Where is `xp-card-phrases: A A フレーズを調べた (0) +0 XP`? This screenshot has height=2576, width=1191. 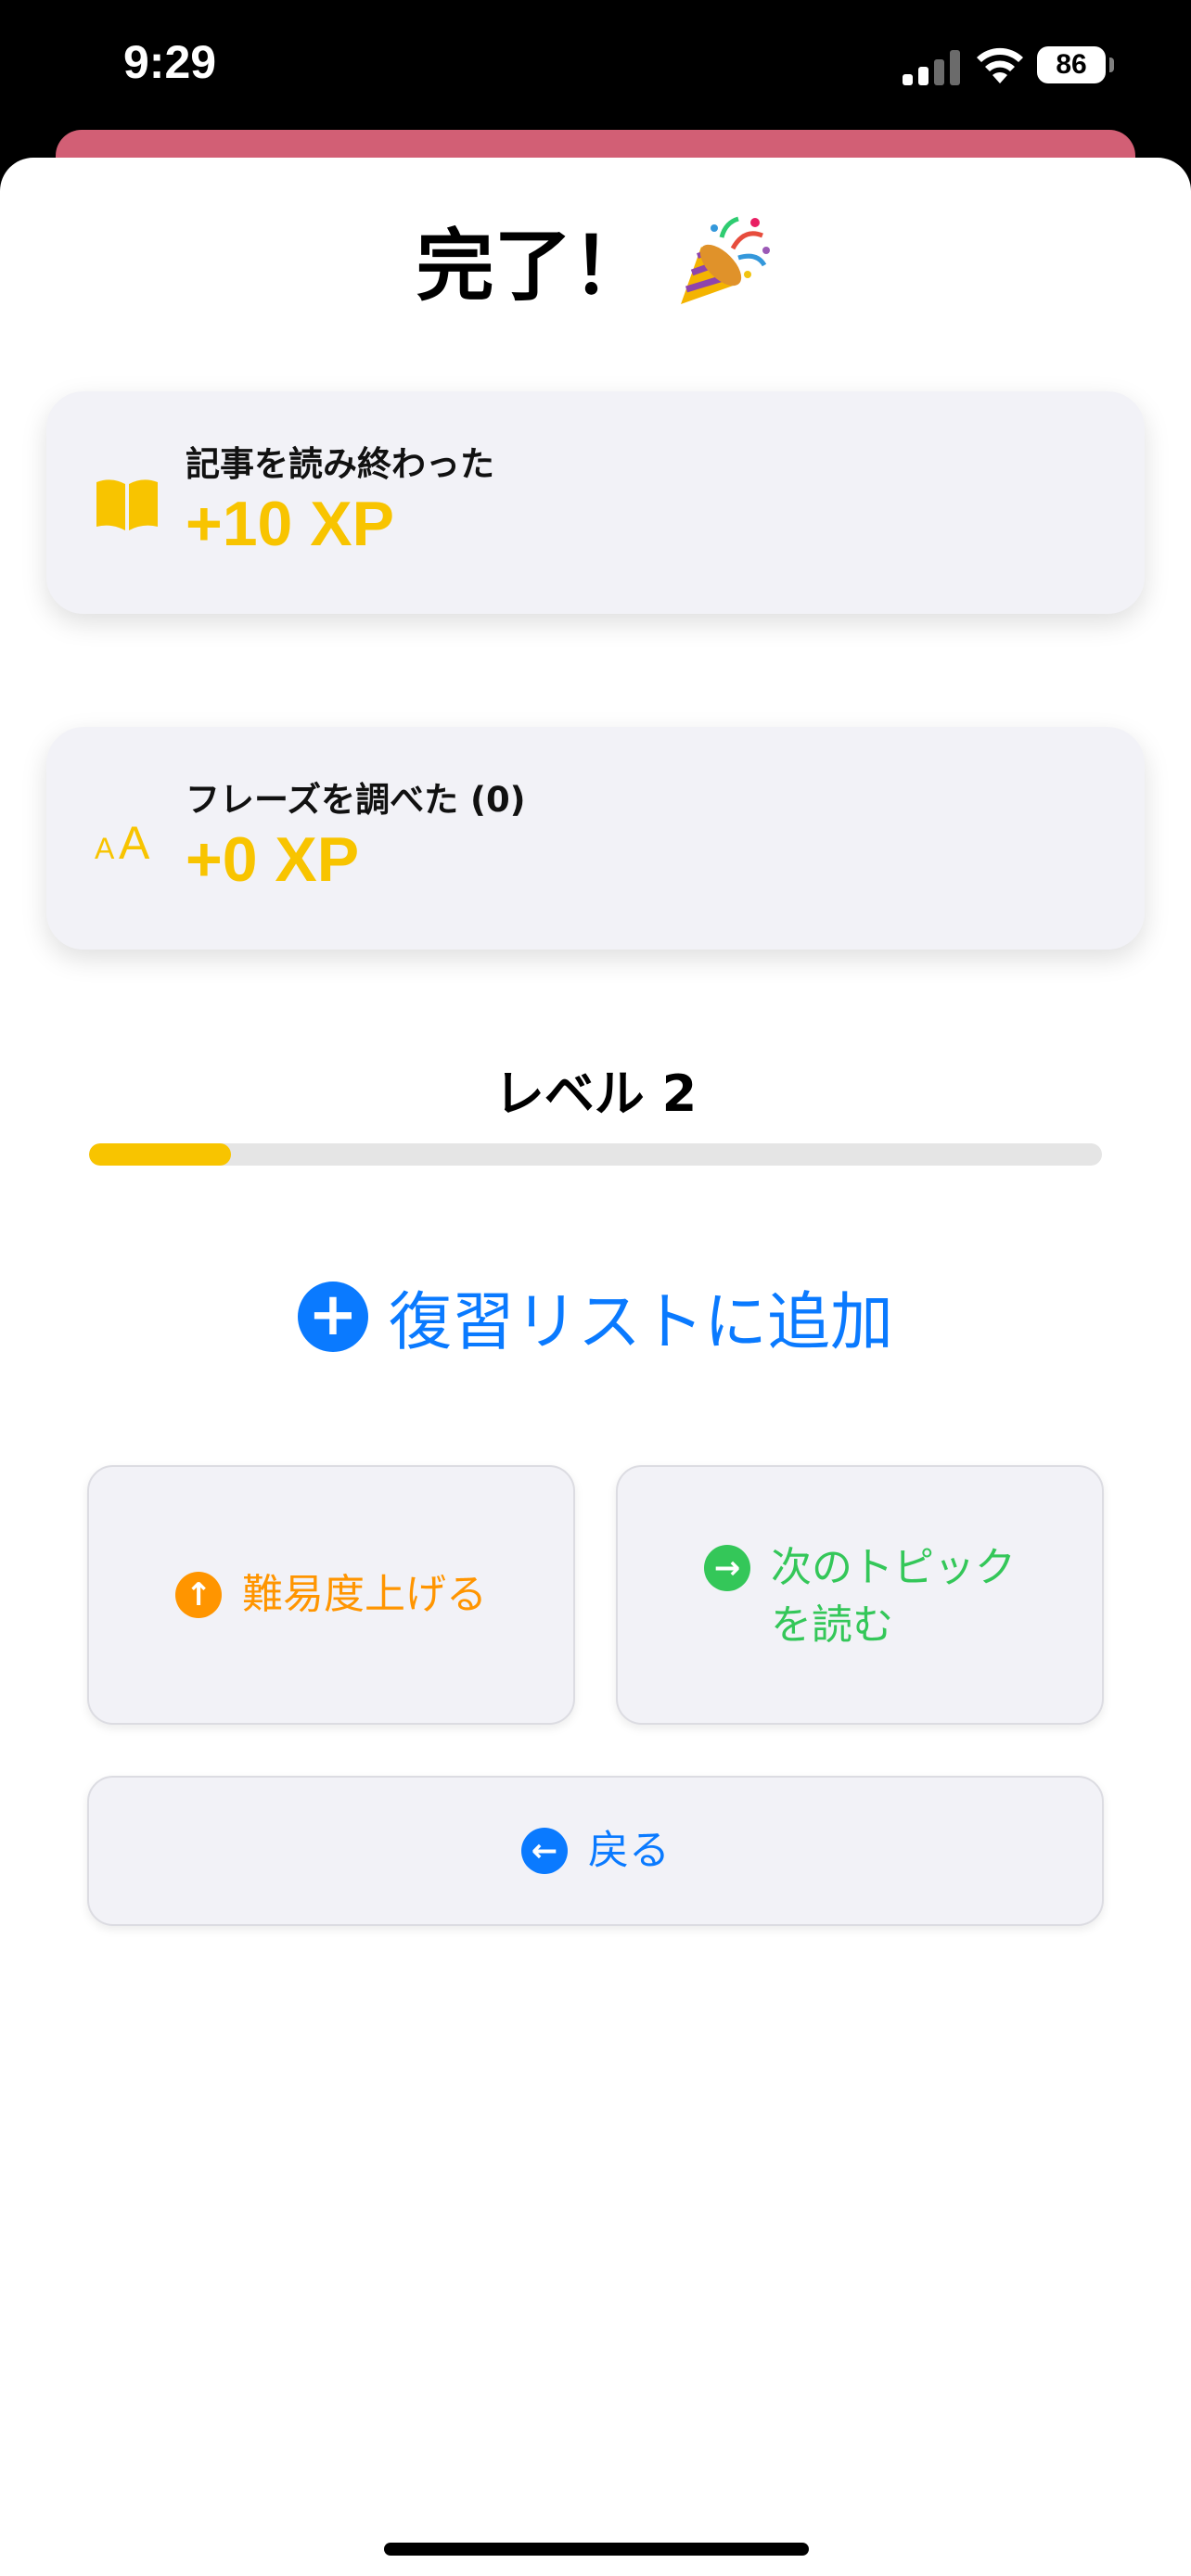 xp-card-phrases: A A フレーズを調べた (0) +0 XP is located at coordinates (595, 839).